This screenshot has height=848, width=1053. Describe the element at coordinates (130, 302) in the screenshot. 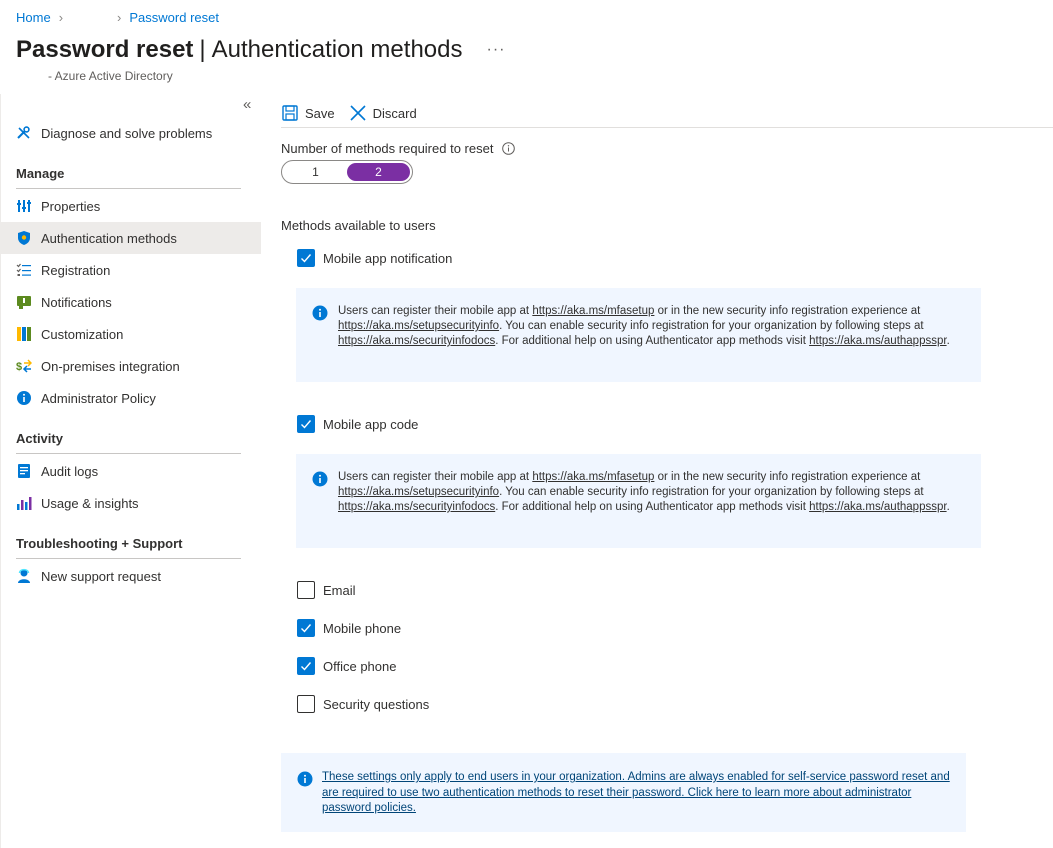

I see `sidebar-item-notifications: Notifications` at that location.